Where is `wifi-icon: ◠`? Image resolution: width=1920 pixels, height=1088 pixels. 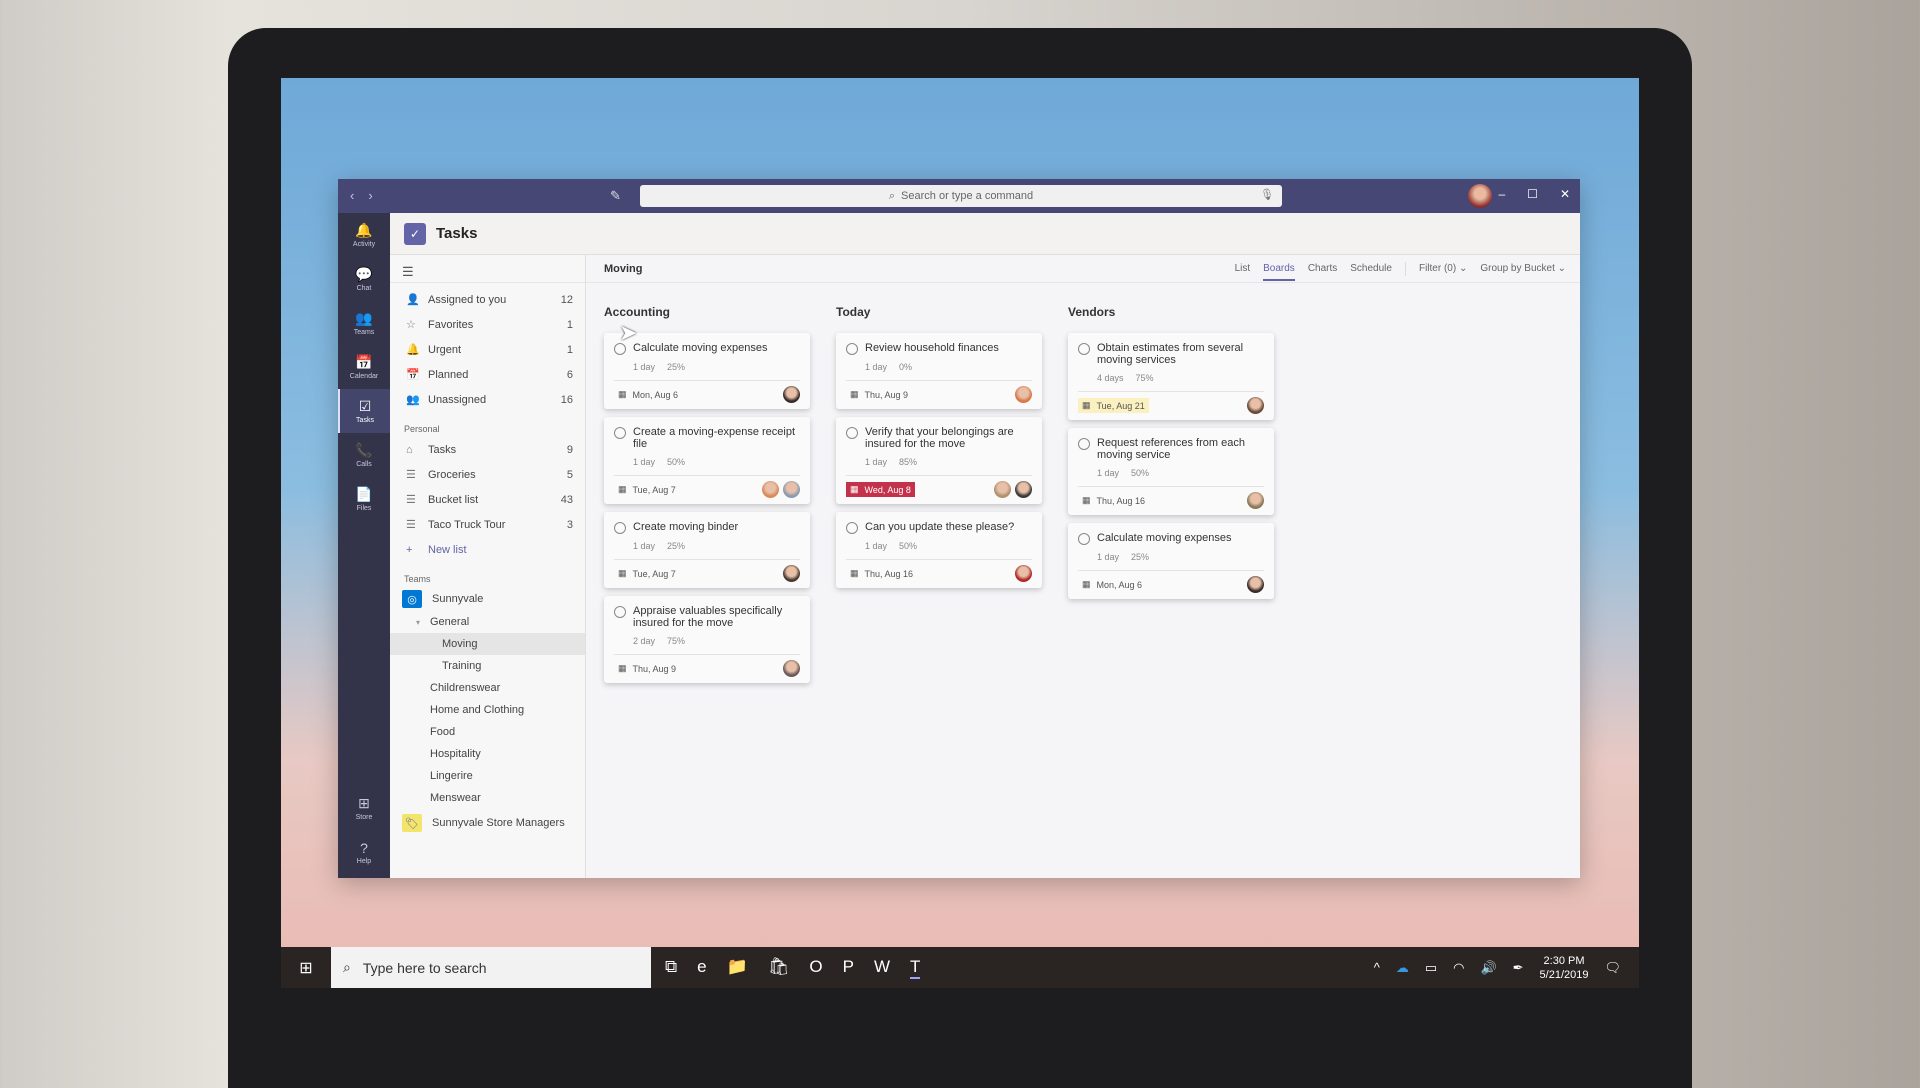
wifi-icon: ◠ is located at coordinates (1458, 968).